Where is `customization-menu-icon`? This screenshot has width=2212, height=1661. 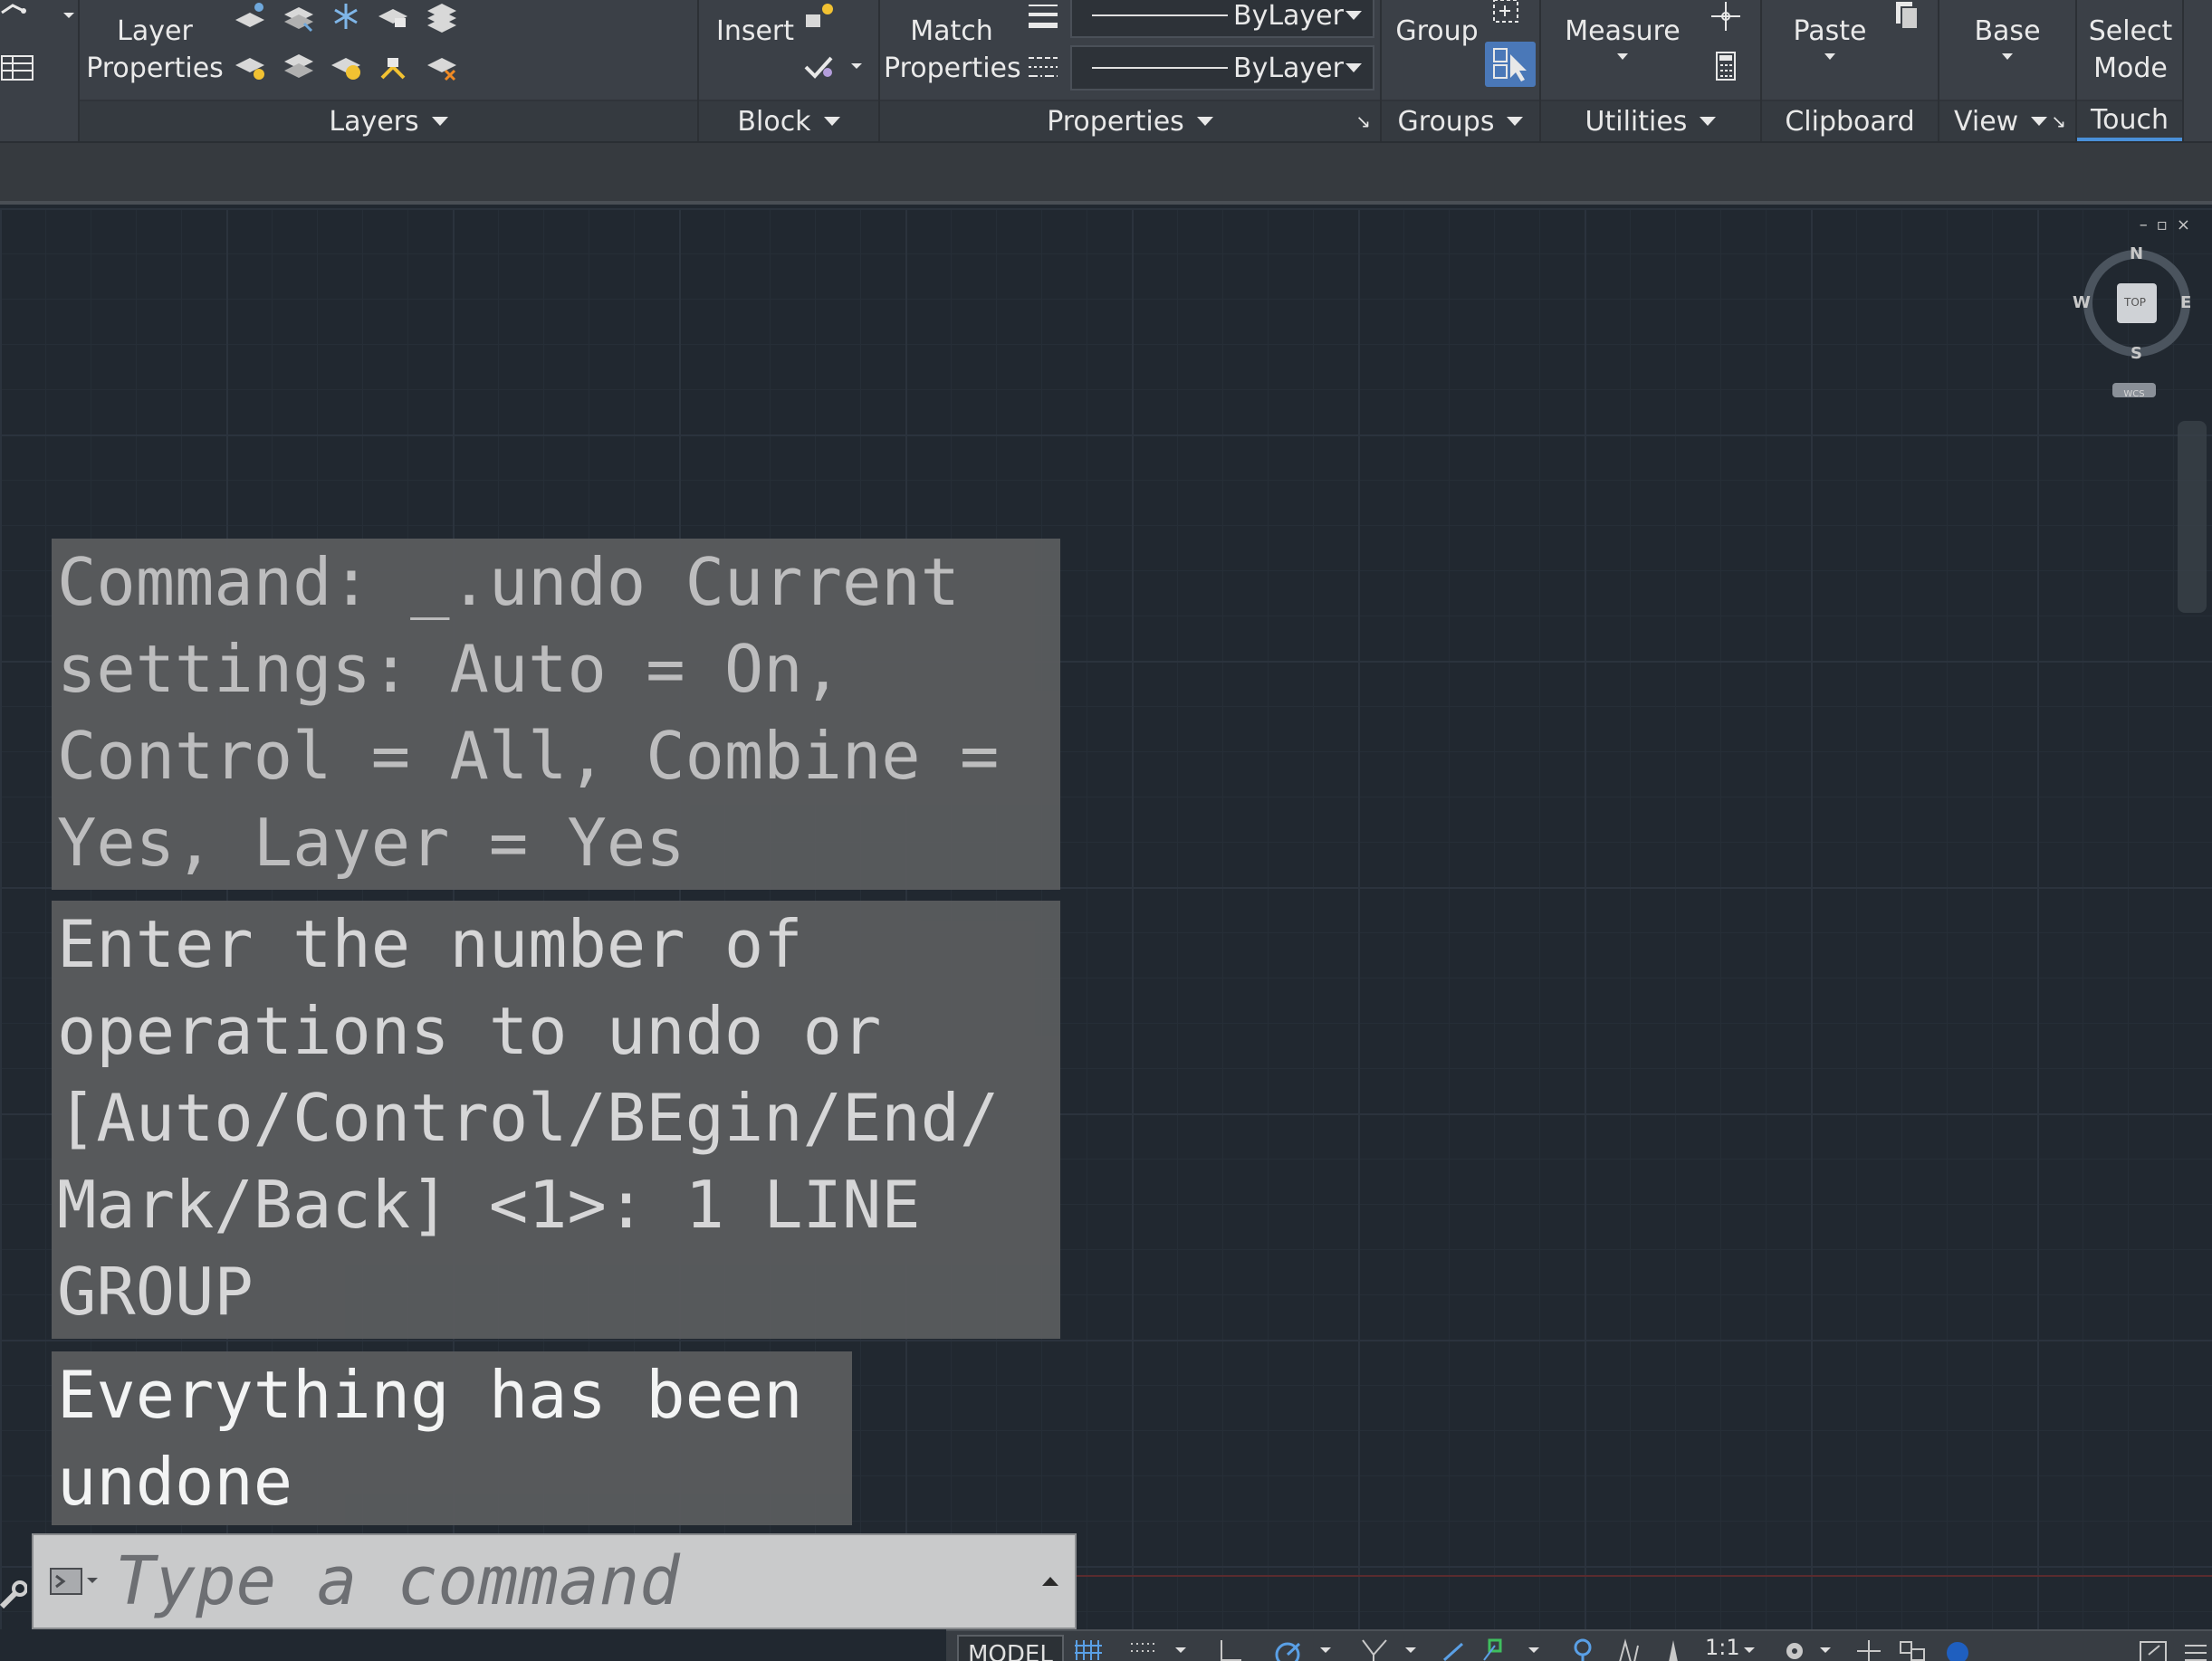
customization-menu-icon is located at coordinates (2194, 1649).